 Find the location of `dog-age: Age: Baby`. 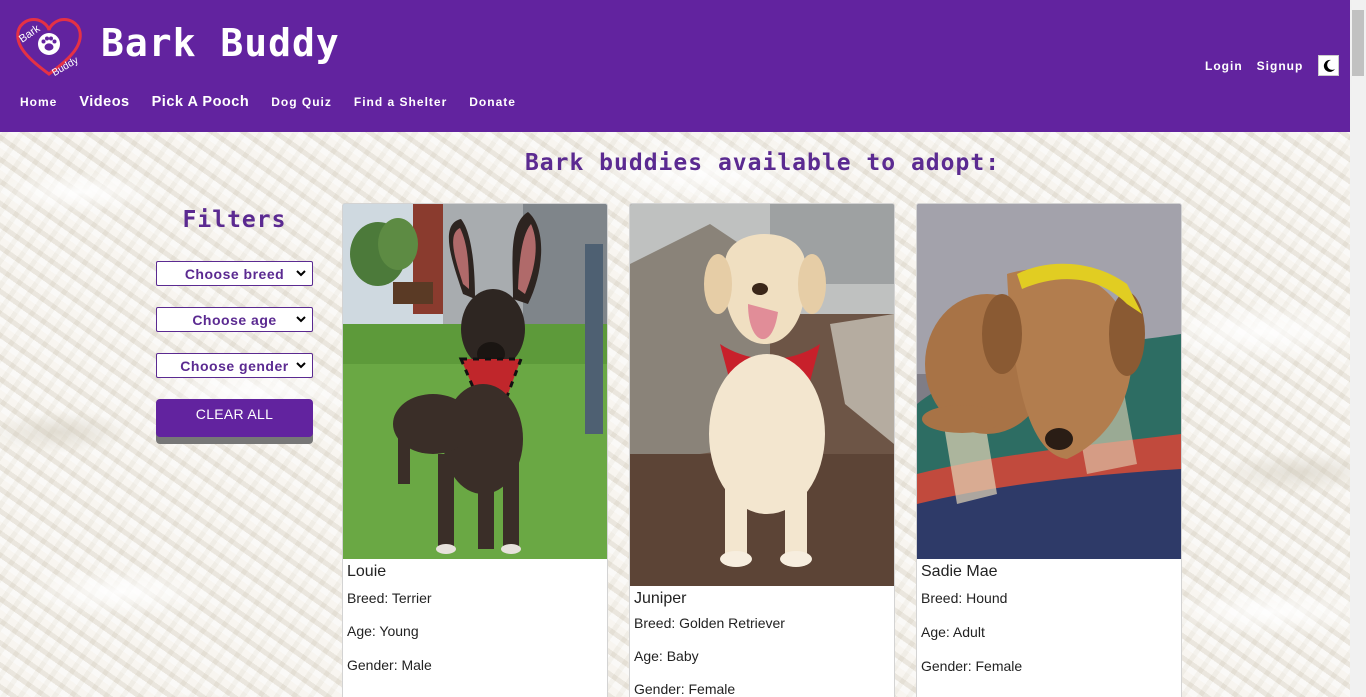

dog-age: Age: Baby is located at coordinates (666, 656).